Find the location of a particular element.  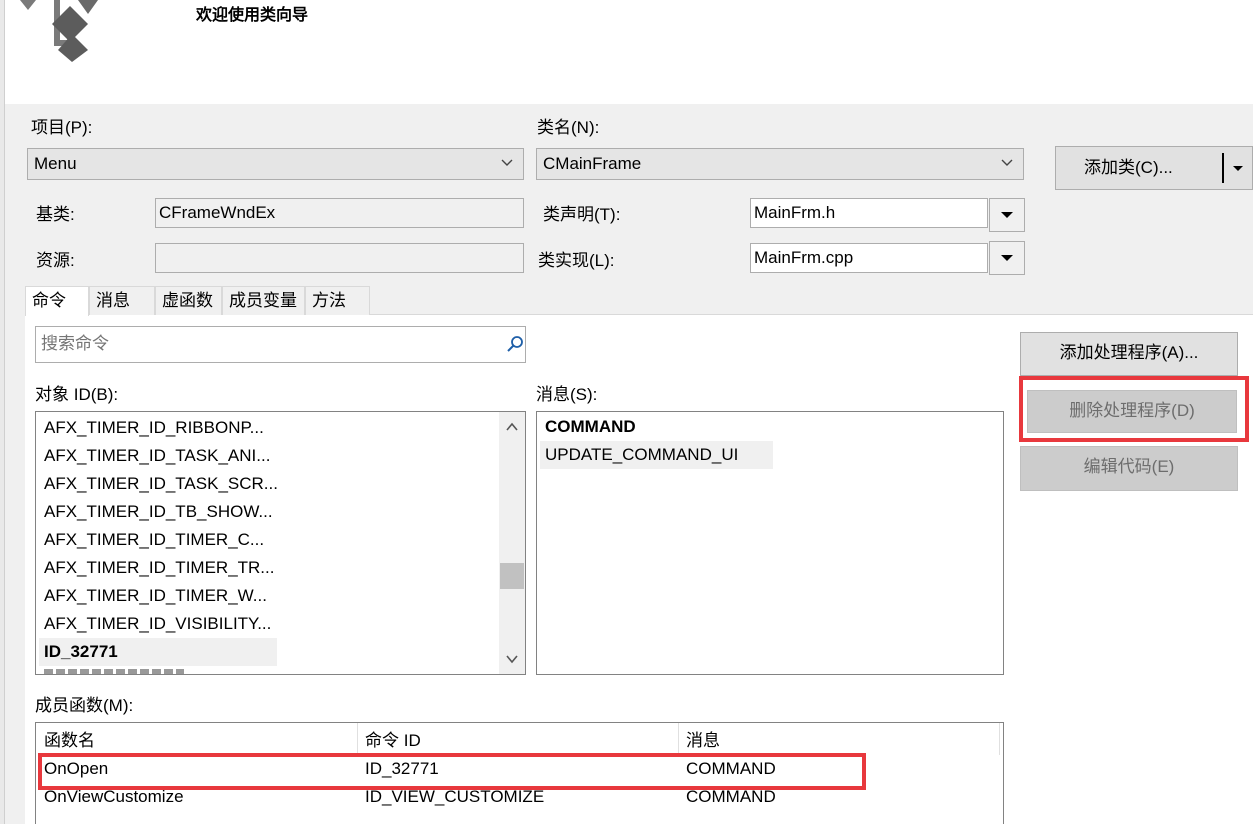

base-class-field: CFrameWndEx is located at coordinates (339, 213).